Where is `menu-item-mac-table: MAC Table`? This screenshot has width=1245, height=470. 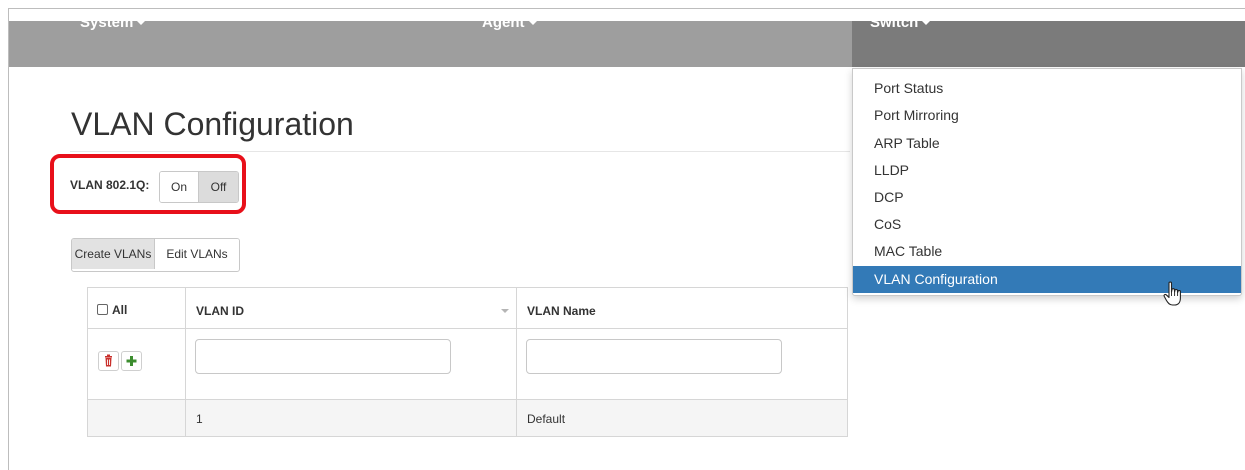
menu-item-mac-table: MAC Table is located at coordinates (1047, 251).